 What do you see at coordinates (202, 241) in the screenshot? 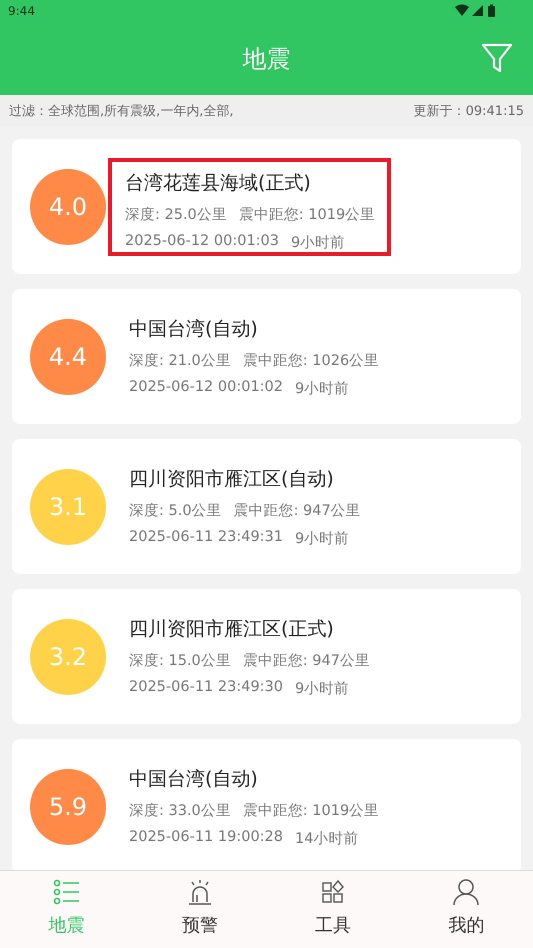
I see `quake-datetime: 2025-06-12 00:01:03` at bounding box center [202, 241].